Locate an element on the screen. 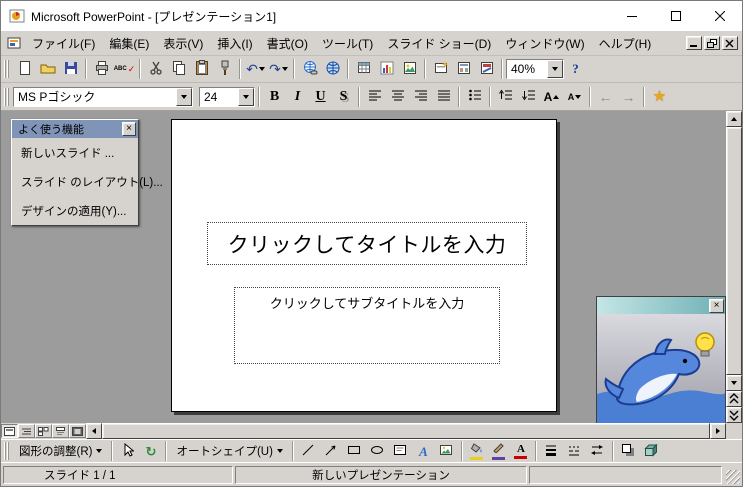 The height and width of the screenshot is (487, 743). undo-button: ↶ is located at coordinates (255, 69).